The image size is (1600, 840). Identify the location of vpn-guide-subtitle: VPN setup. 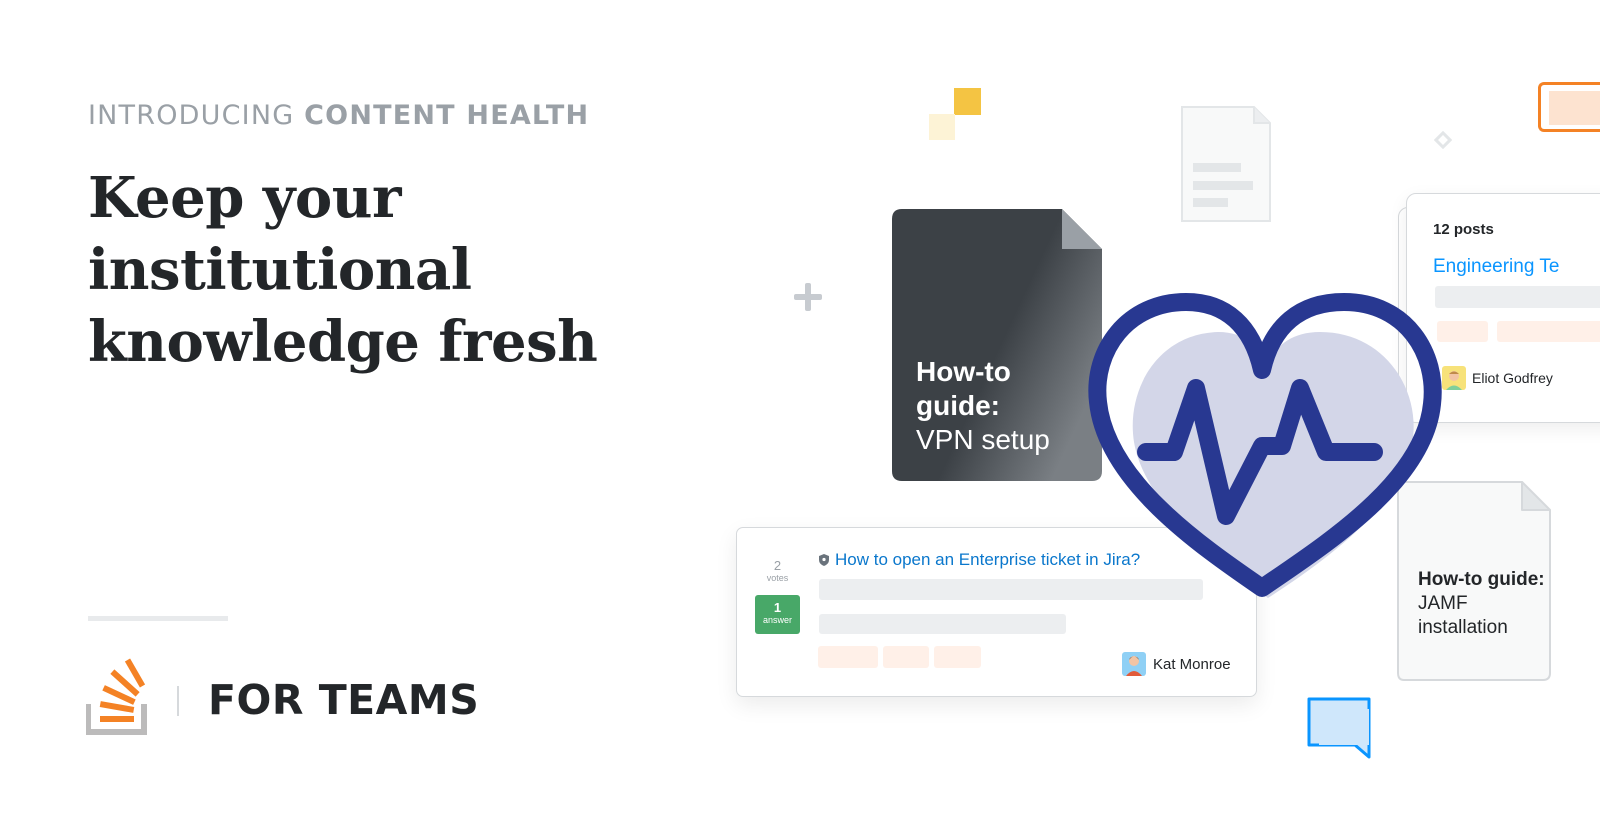
(983, 439).